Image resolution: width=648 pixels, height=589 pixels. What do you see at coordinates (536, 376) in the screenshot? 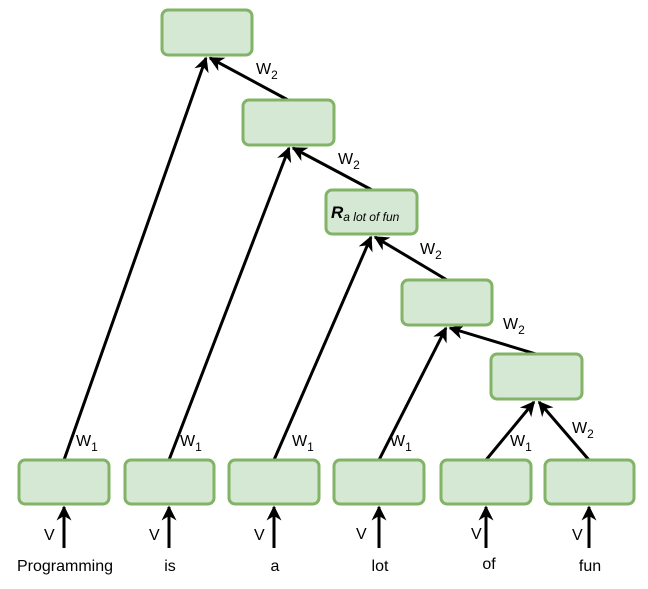
I see `node-of-fun` at bounding box center [536, 376].